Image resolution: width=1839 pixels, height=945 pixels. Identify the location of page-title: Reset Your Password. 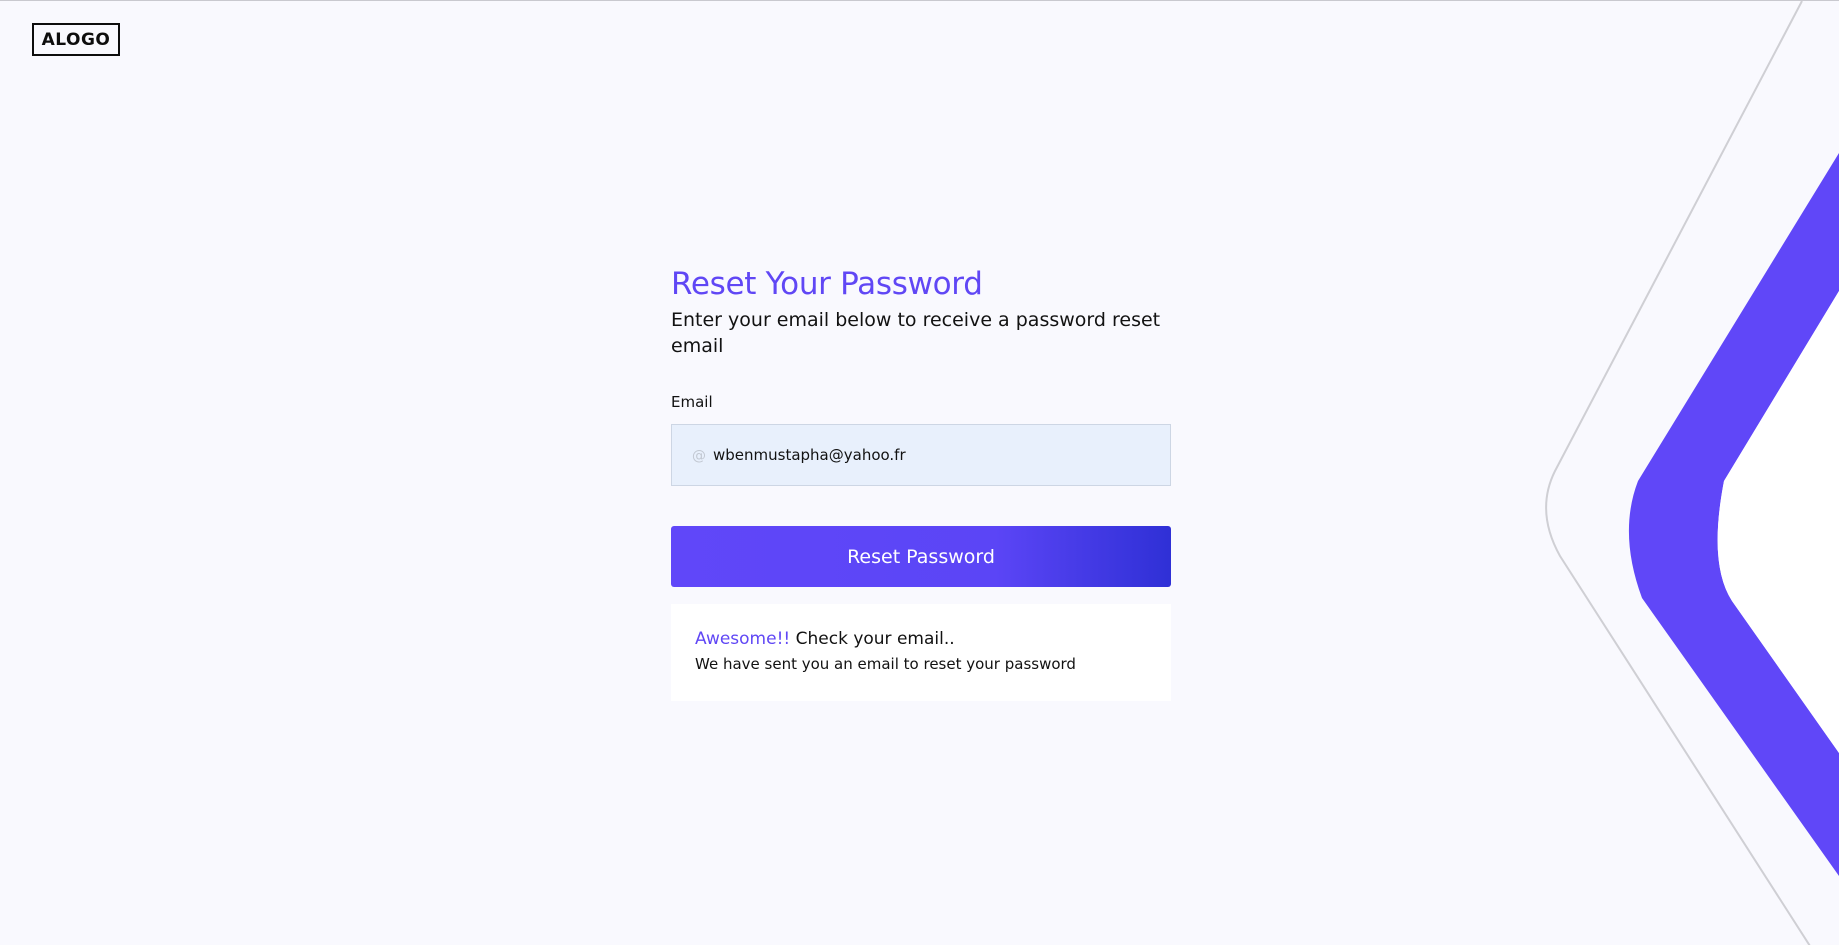
(827, 284).